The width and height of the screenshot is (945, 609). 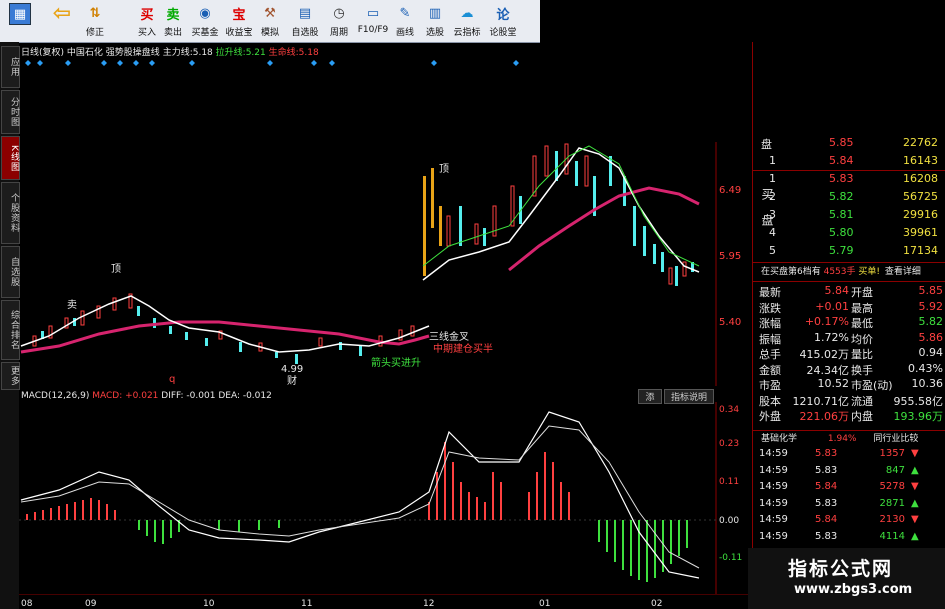 I want to click on toolbar-blank, so click(x=742, y=21).